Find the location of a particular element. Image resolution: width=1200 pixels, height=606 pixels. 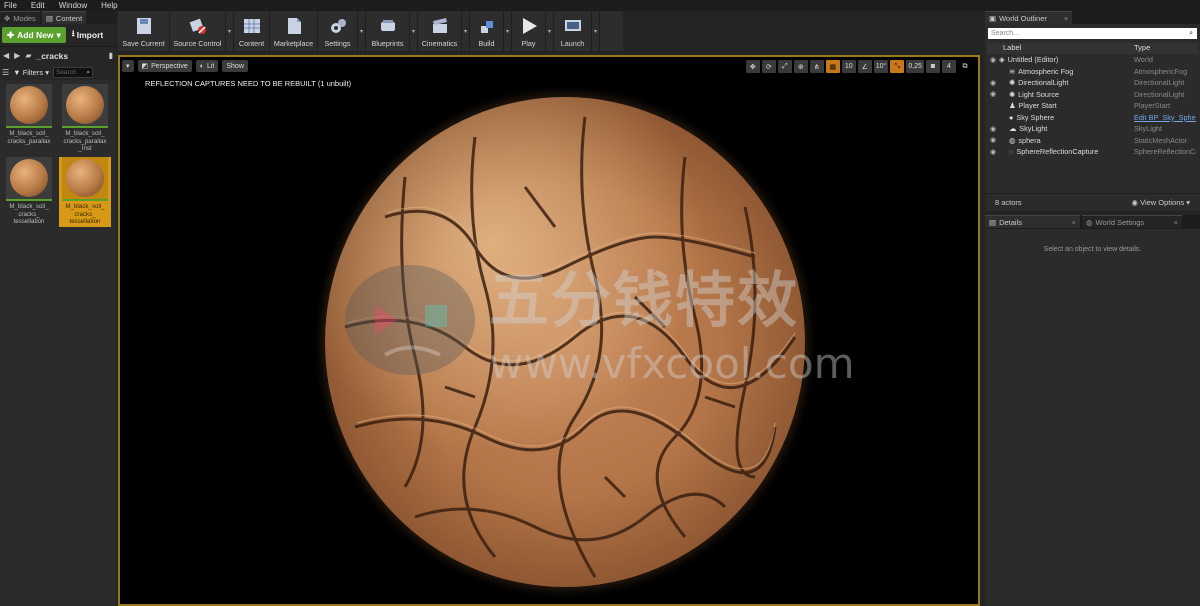

col-type-header: Type is located at coordinates (1142, 48).